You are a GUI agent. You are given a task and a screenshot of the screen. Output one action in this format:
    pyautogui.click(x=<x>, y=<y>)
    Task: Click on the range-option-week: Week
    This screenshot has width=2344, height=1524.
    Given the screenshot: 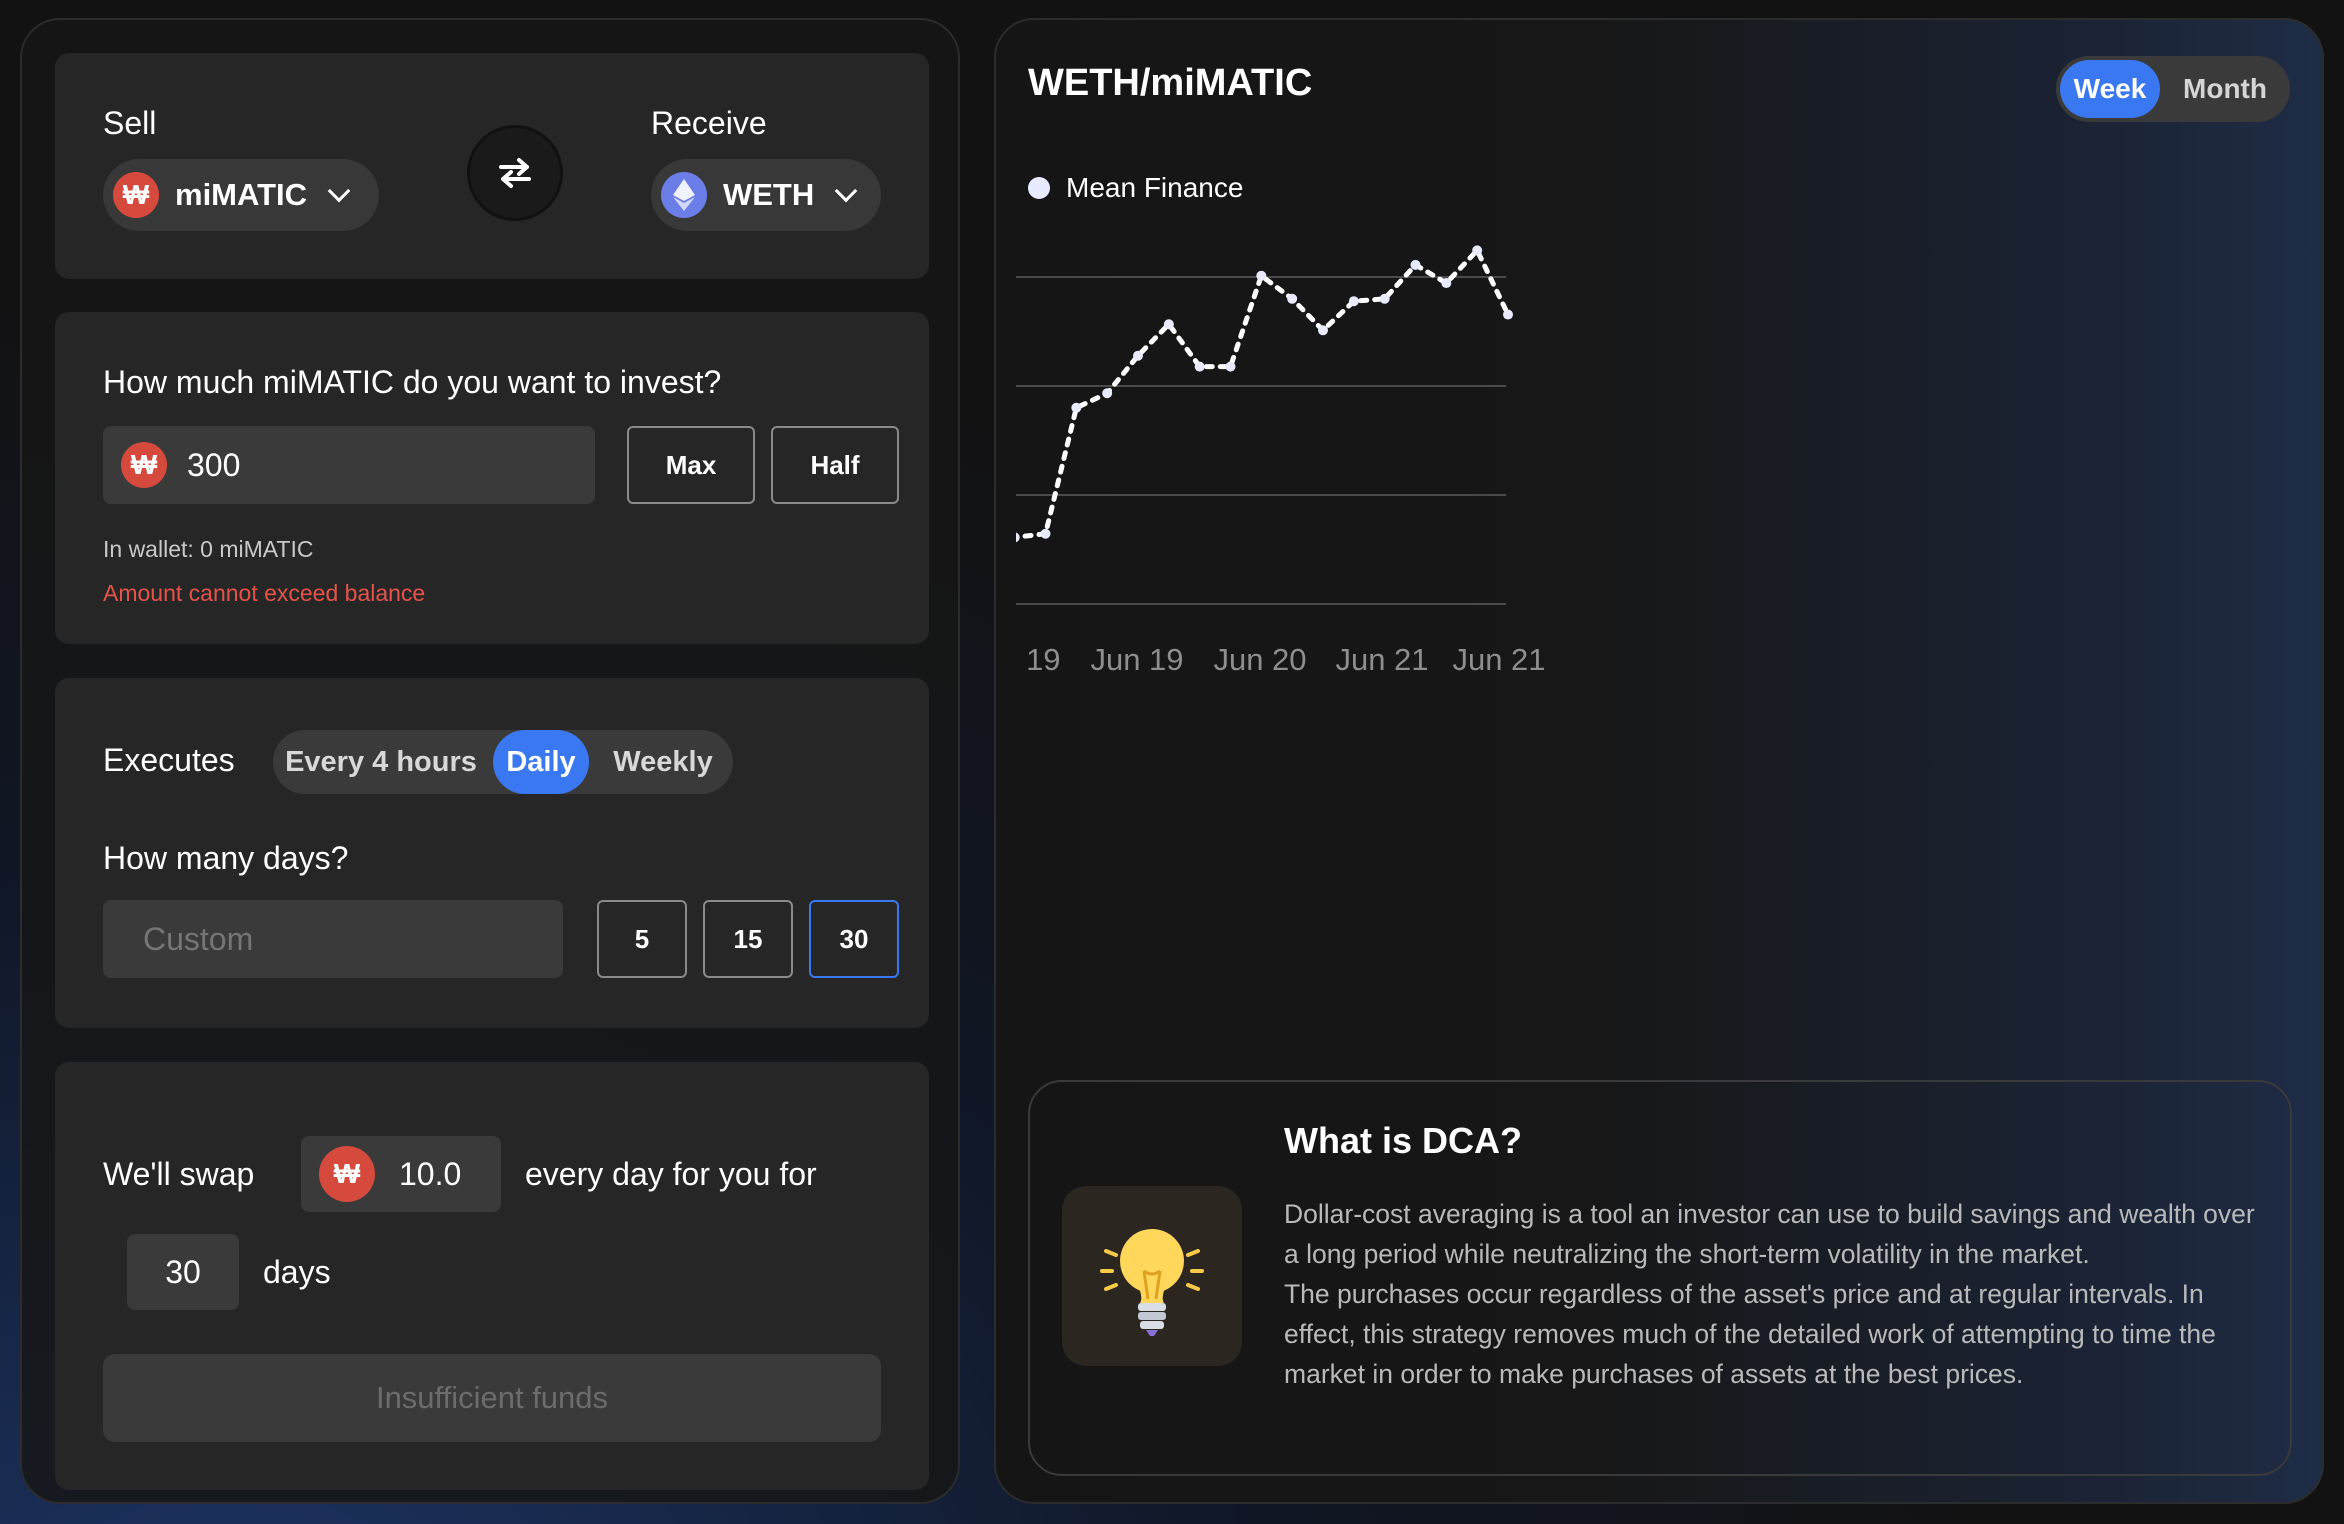 What is the action you would take?
    pyautogui.click(x=2110, y=89)
    